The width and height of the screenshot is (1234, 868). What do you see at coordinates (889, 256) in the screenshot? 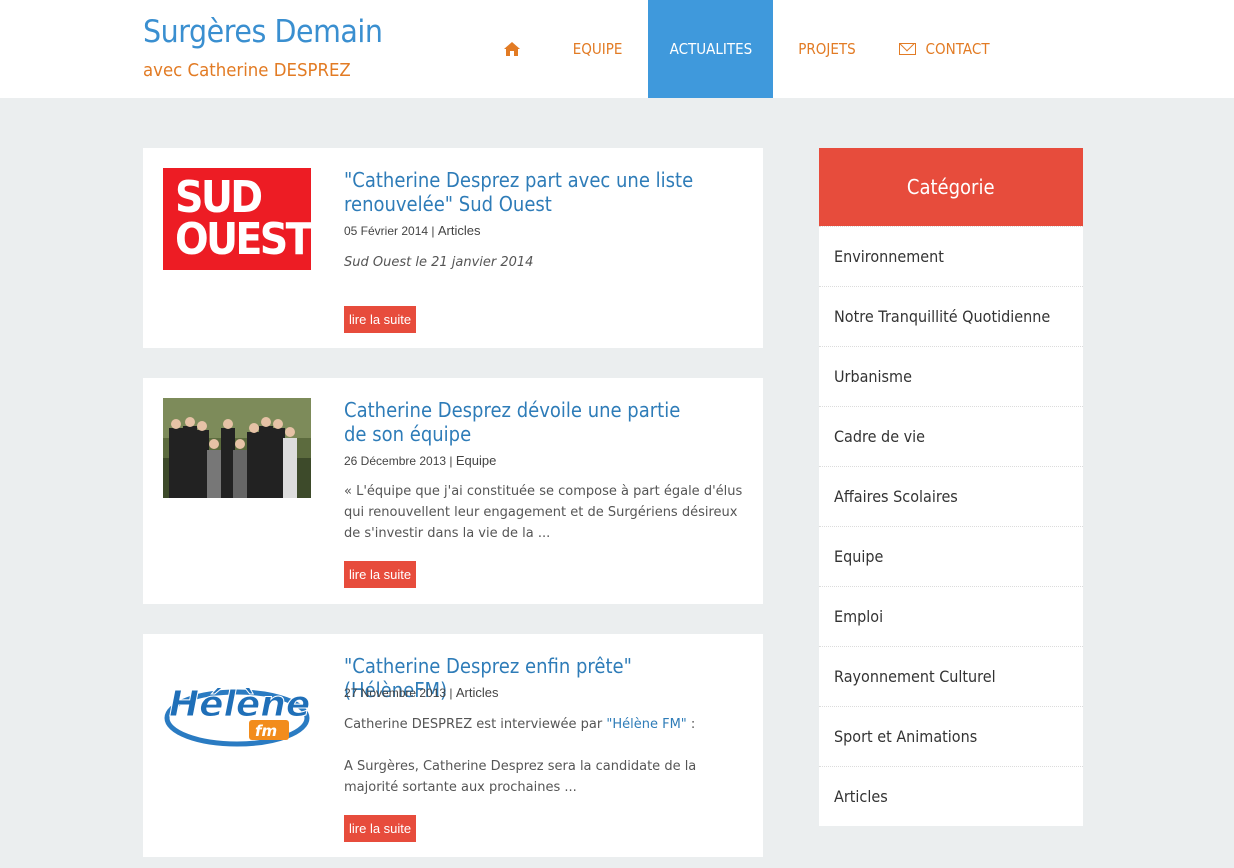
I see `sidebar-item-label: Environnement` at bounding box center [889, 256].